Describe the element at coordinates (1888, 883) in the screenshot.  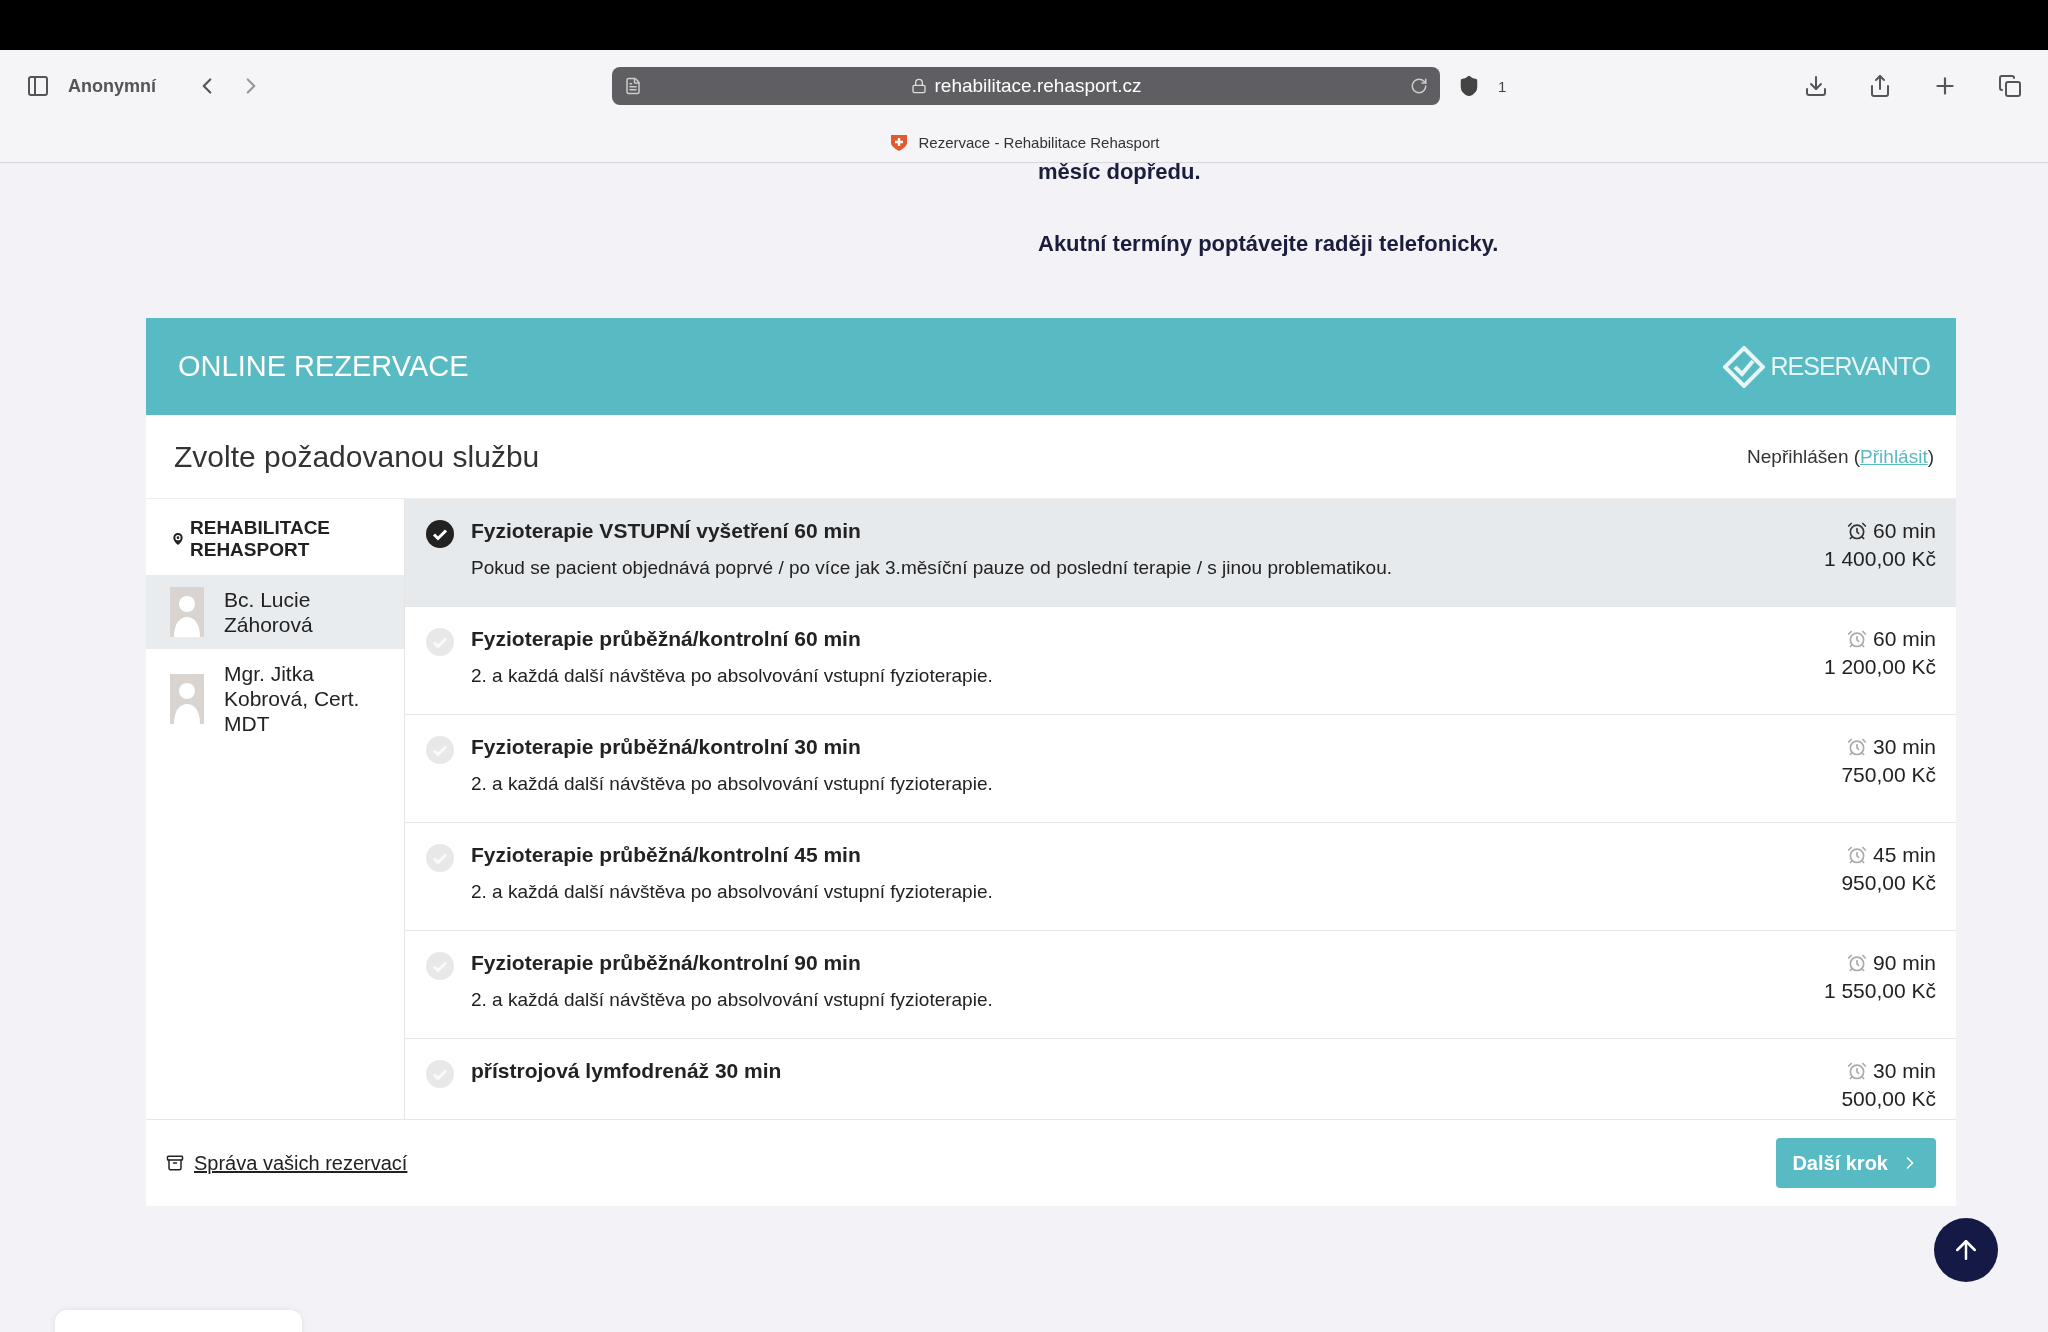
I see `service-price: 950,00 Kč` at that location.